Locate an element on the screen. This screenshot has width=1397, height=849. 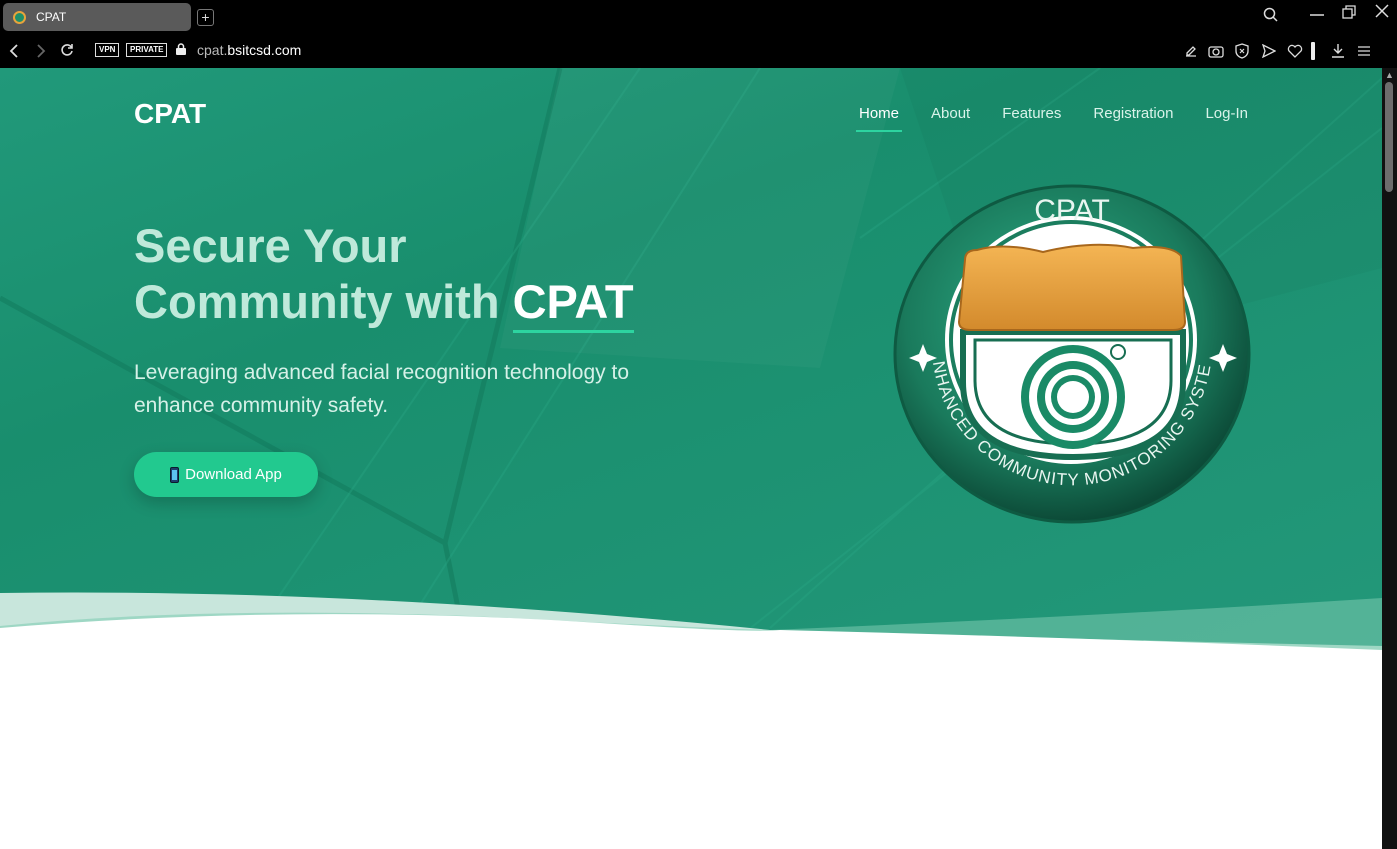
close-window-icon is located at coordinates (1382, 11).